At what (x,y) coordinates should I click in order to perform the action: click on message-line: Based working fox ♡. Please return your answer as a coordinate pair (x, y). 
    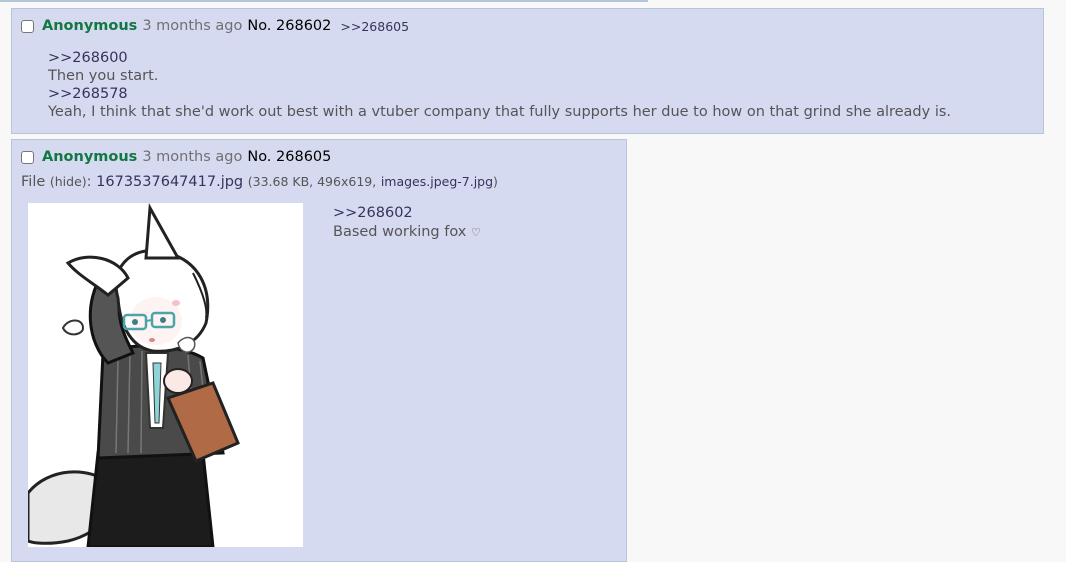
    Looking at the image, I should click on (407, 232).